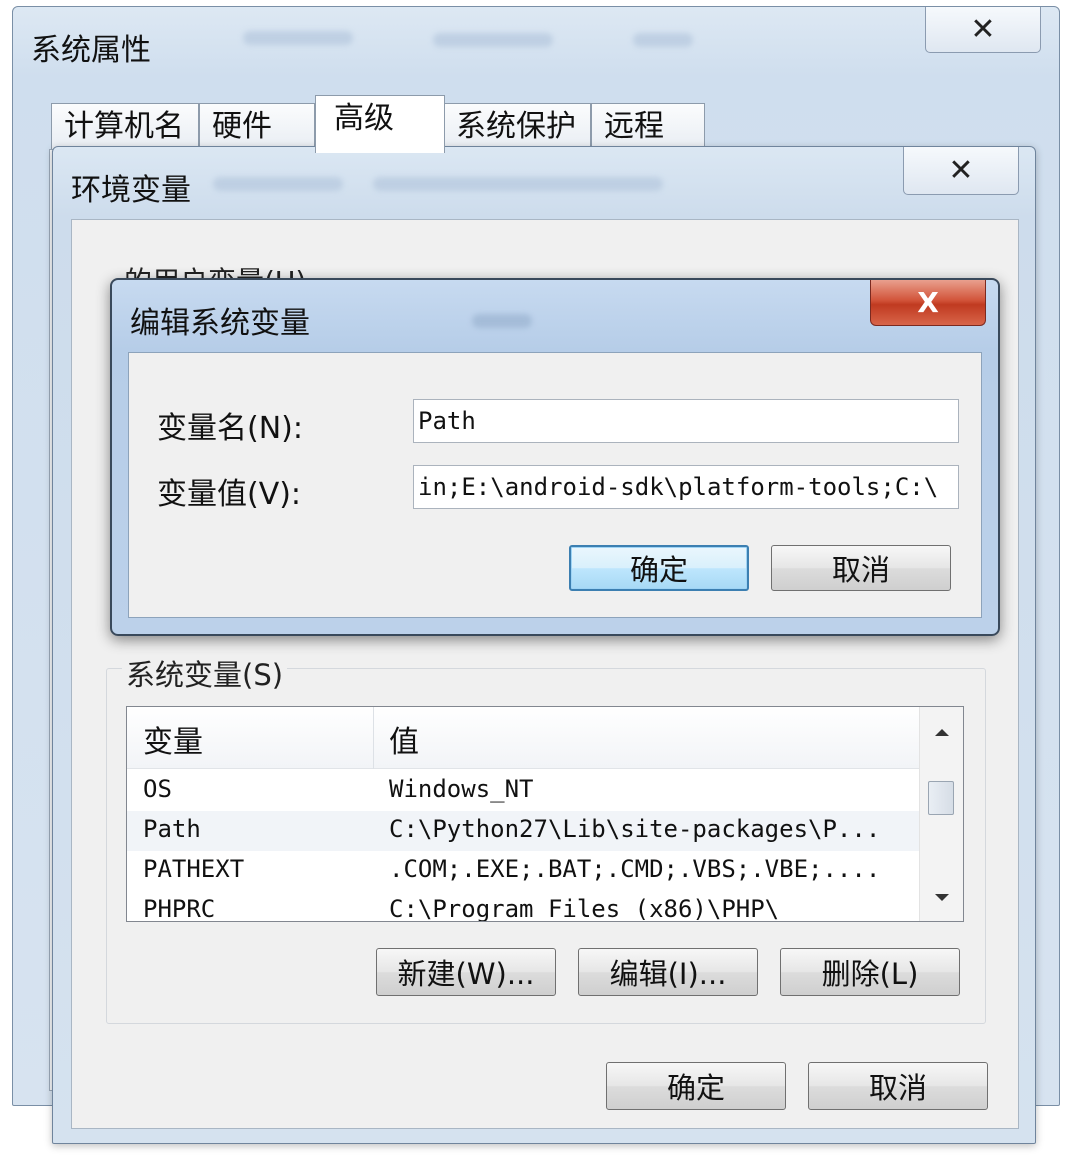  What do you see at coordinates (230, 428) in the screenshot?
I see `variable-name-label: 变量名(N):` at bounding box center [230, 428].